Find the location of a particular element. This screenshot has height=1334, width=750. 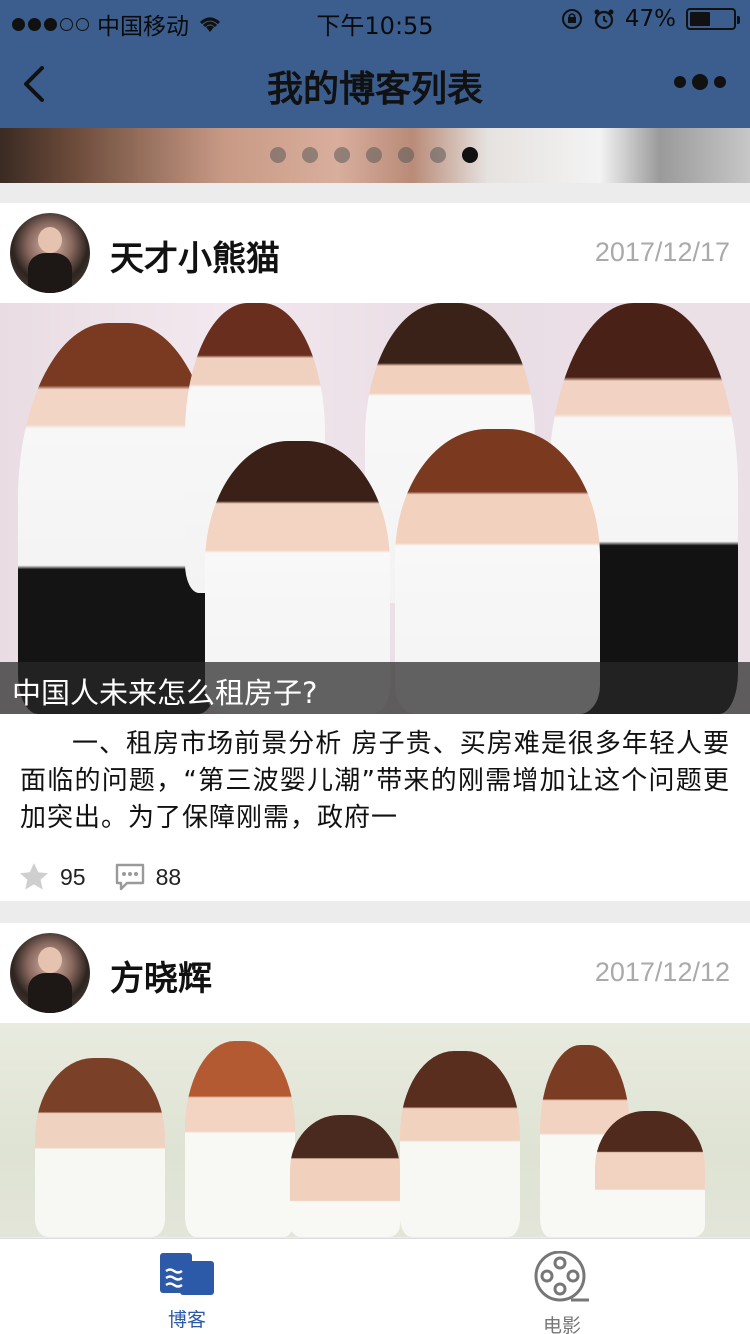

post-header: 天才小熊猫 2017/12/17 is located at coordinates (375, 253).